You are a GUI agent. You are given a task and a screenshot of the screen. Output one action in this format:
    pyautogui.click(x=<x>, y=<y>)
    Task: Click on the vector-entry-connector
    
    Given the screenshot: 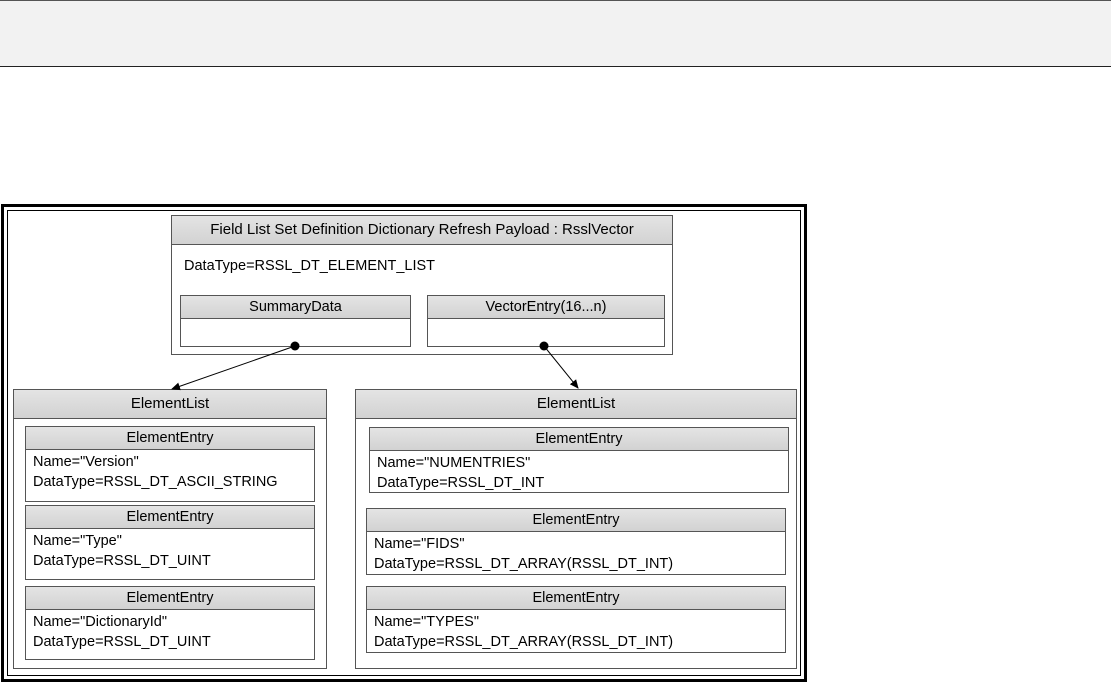 What is the action you would take?
    pyautogui.click(x=561, y=367)
    